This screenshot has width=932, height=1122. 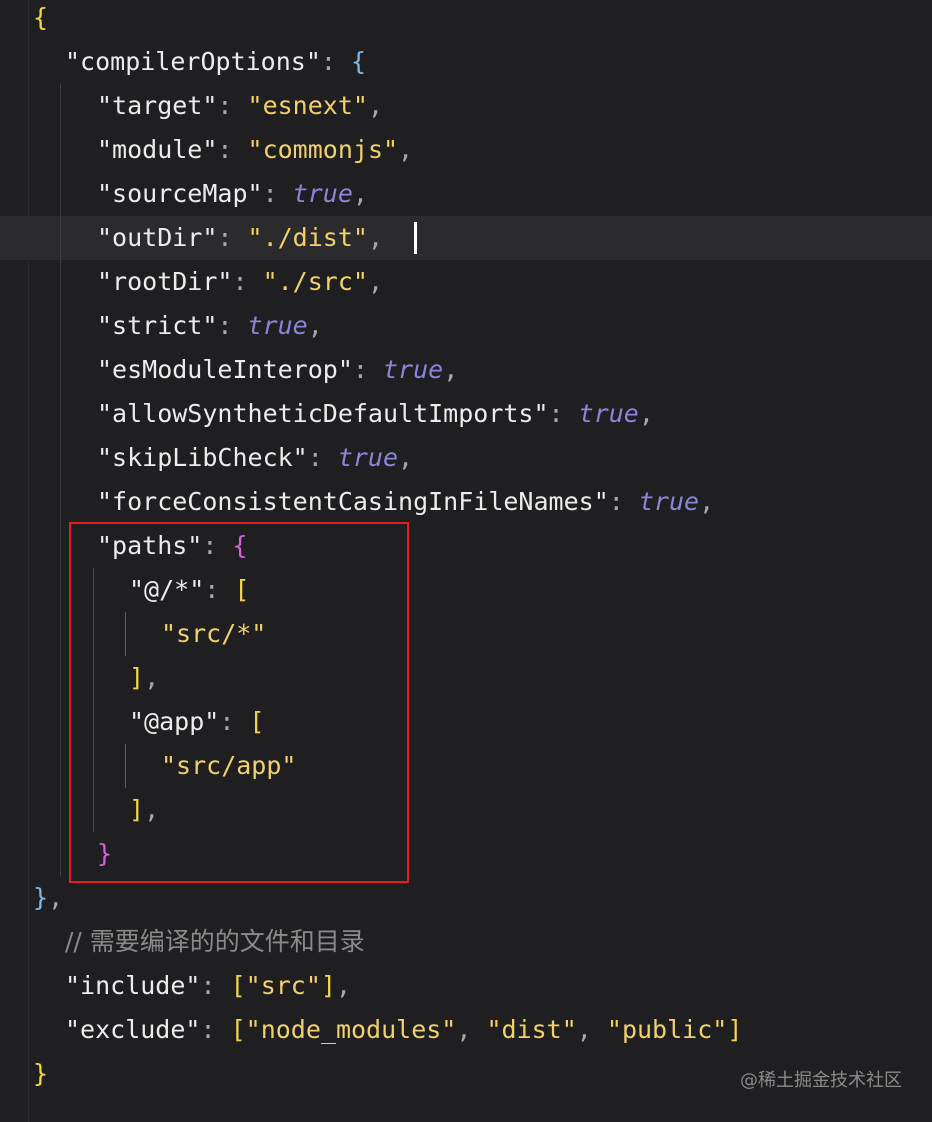 I want to click on code-line: }, so click(x=40, y=1074).